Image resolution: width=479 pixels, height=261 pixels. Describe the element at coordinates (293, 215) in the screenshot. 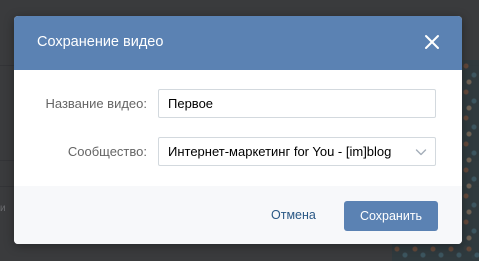

I see `cancel-button: Отмена` at that location.